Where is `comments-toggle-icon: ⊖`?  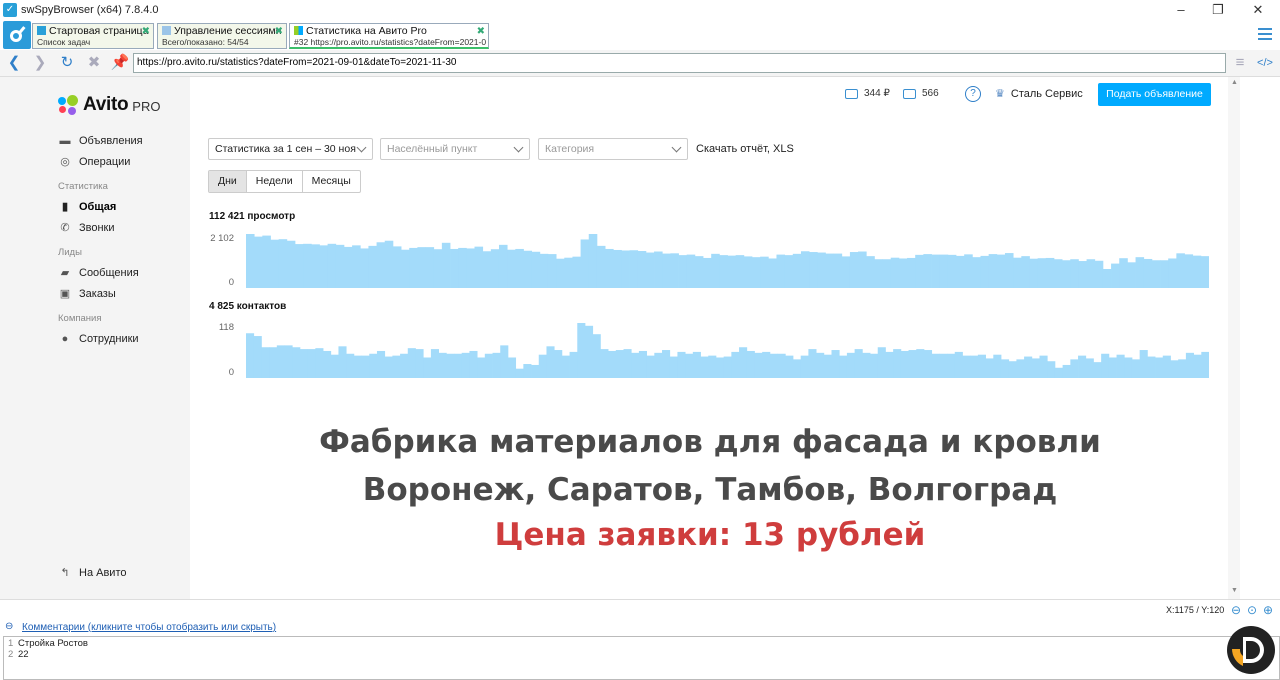
comments-toggle-icon: ⊖ is located at coordinates (9, 626).